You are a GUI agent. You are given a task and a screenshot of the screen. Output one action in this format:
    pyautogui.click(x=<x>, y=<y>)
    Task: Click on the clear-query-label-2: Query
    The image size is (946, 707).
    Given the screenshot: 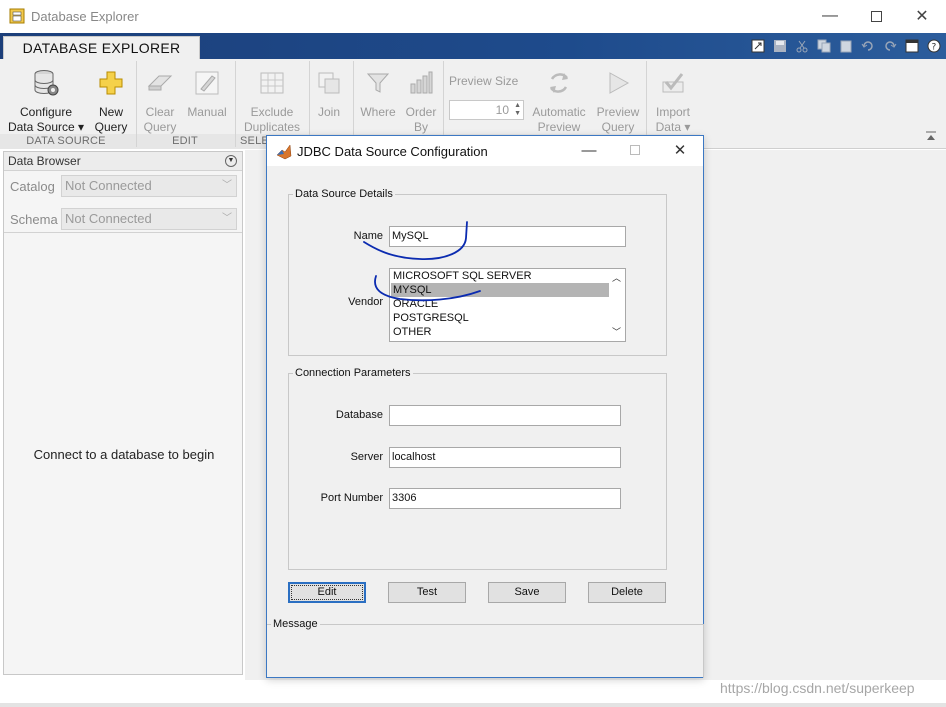 What is the action you would take?
    pyautogui.click(x=160, y=127)
    